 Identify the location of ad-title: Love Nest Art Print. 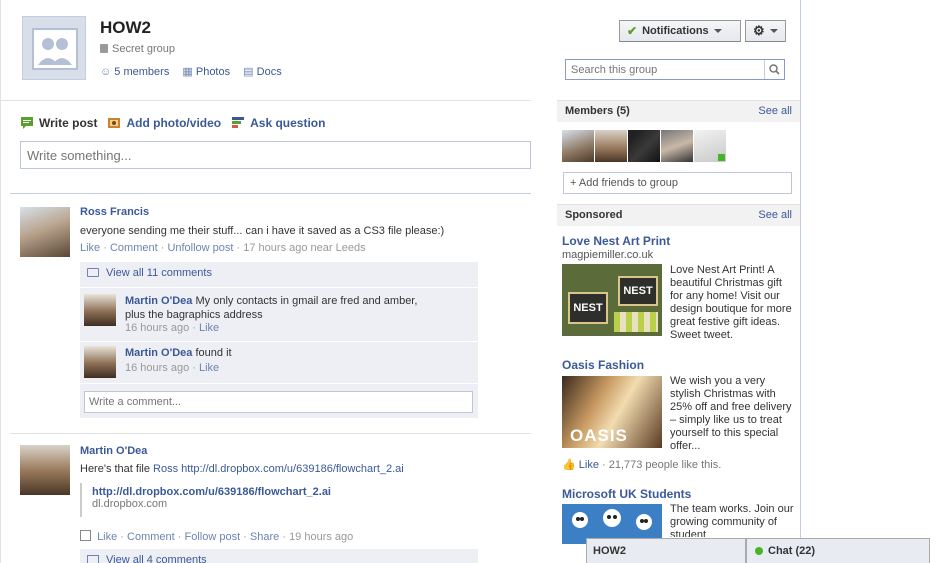
(616, 241).